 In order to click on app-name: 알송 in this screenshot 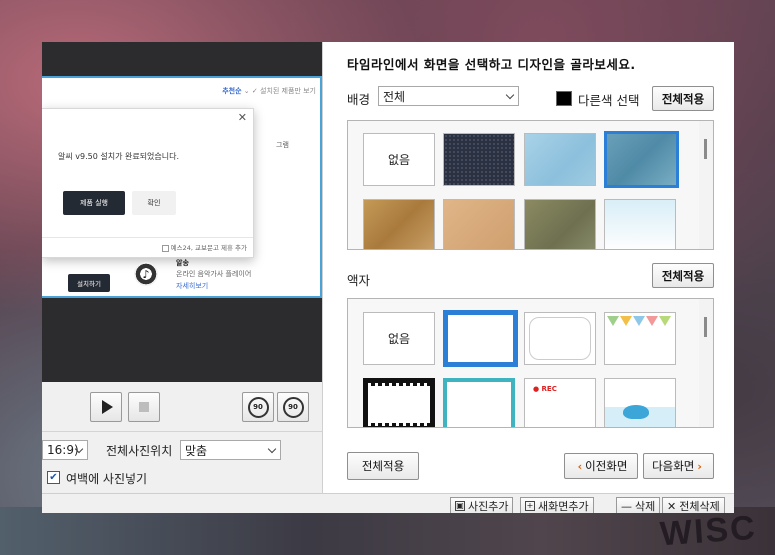, I will do `click(182, 263)`.